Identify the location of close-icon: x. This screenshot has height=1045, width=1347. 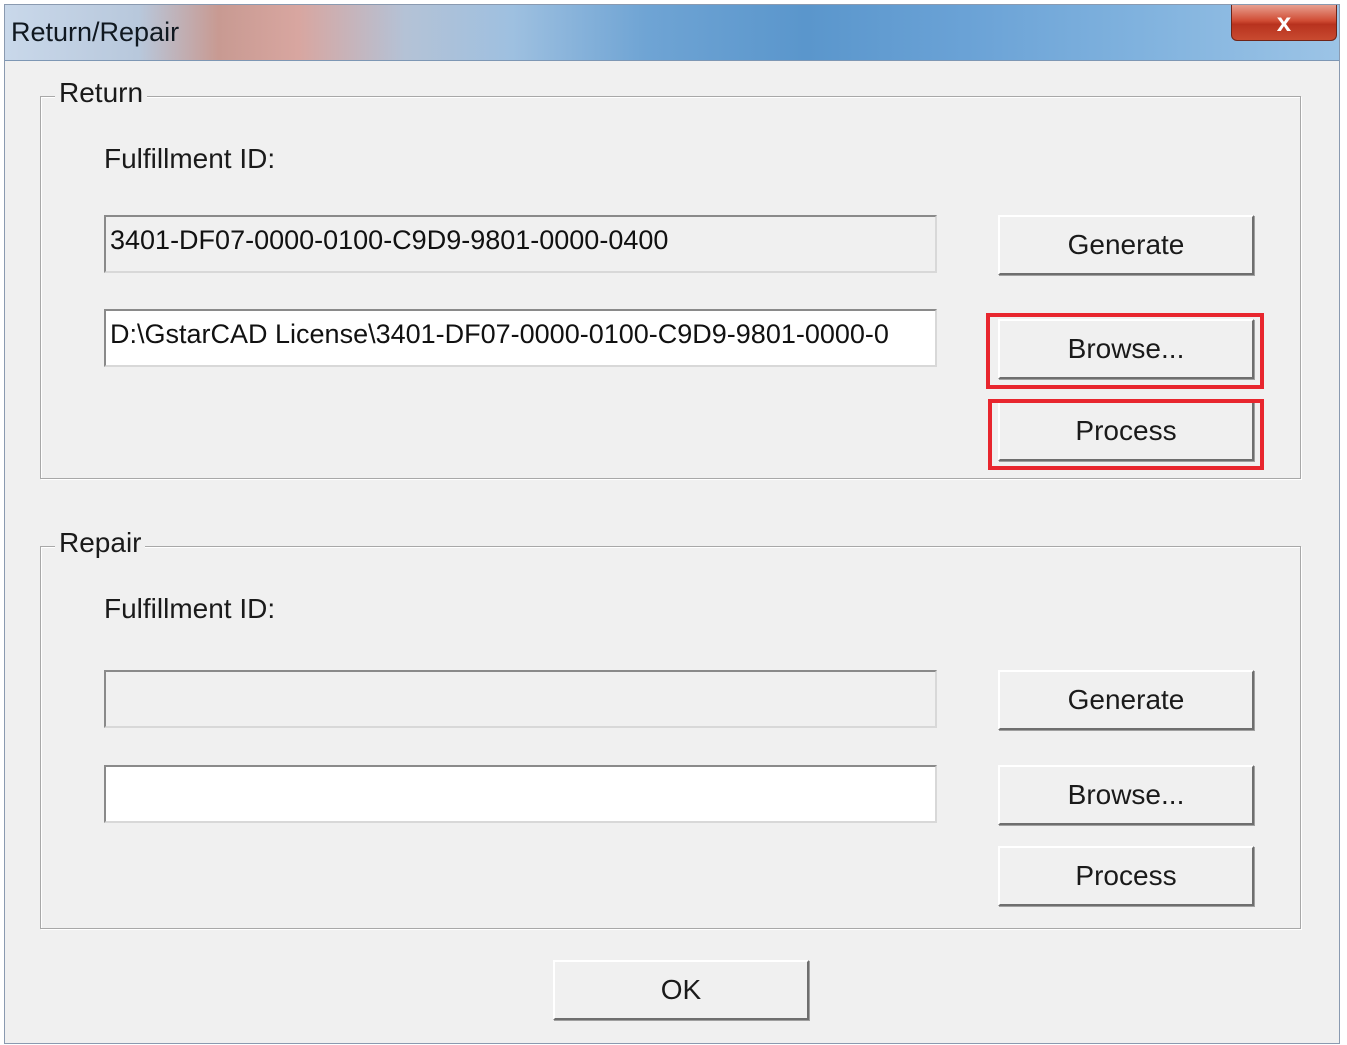
(1284, 22).